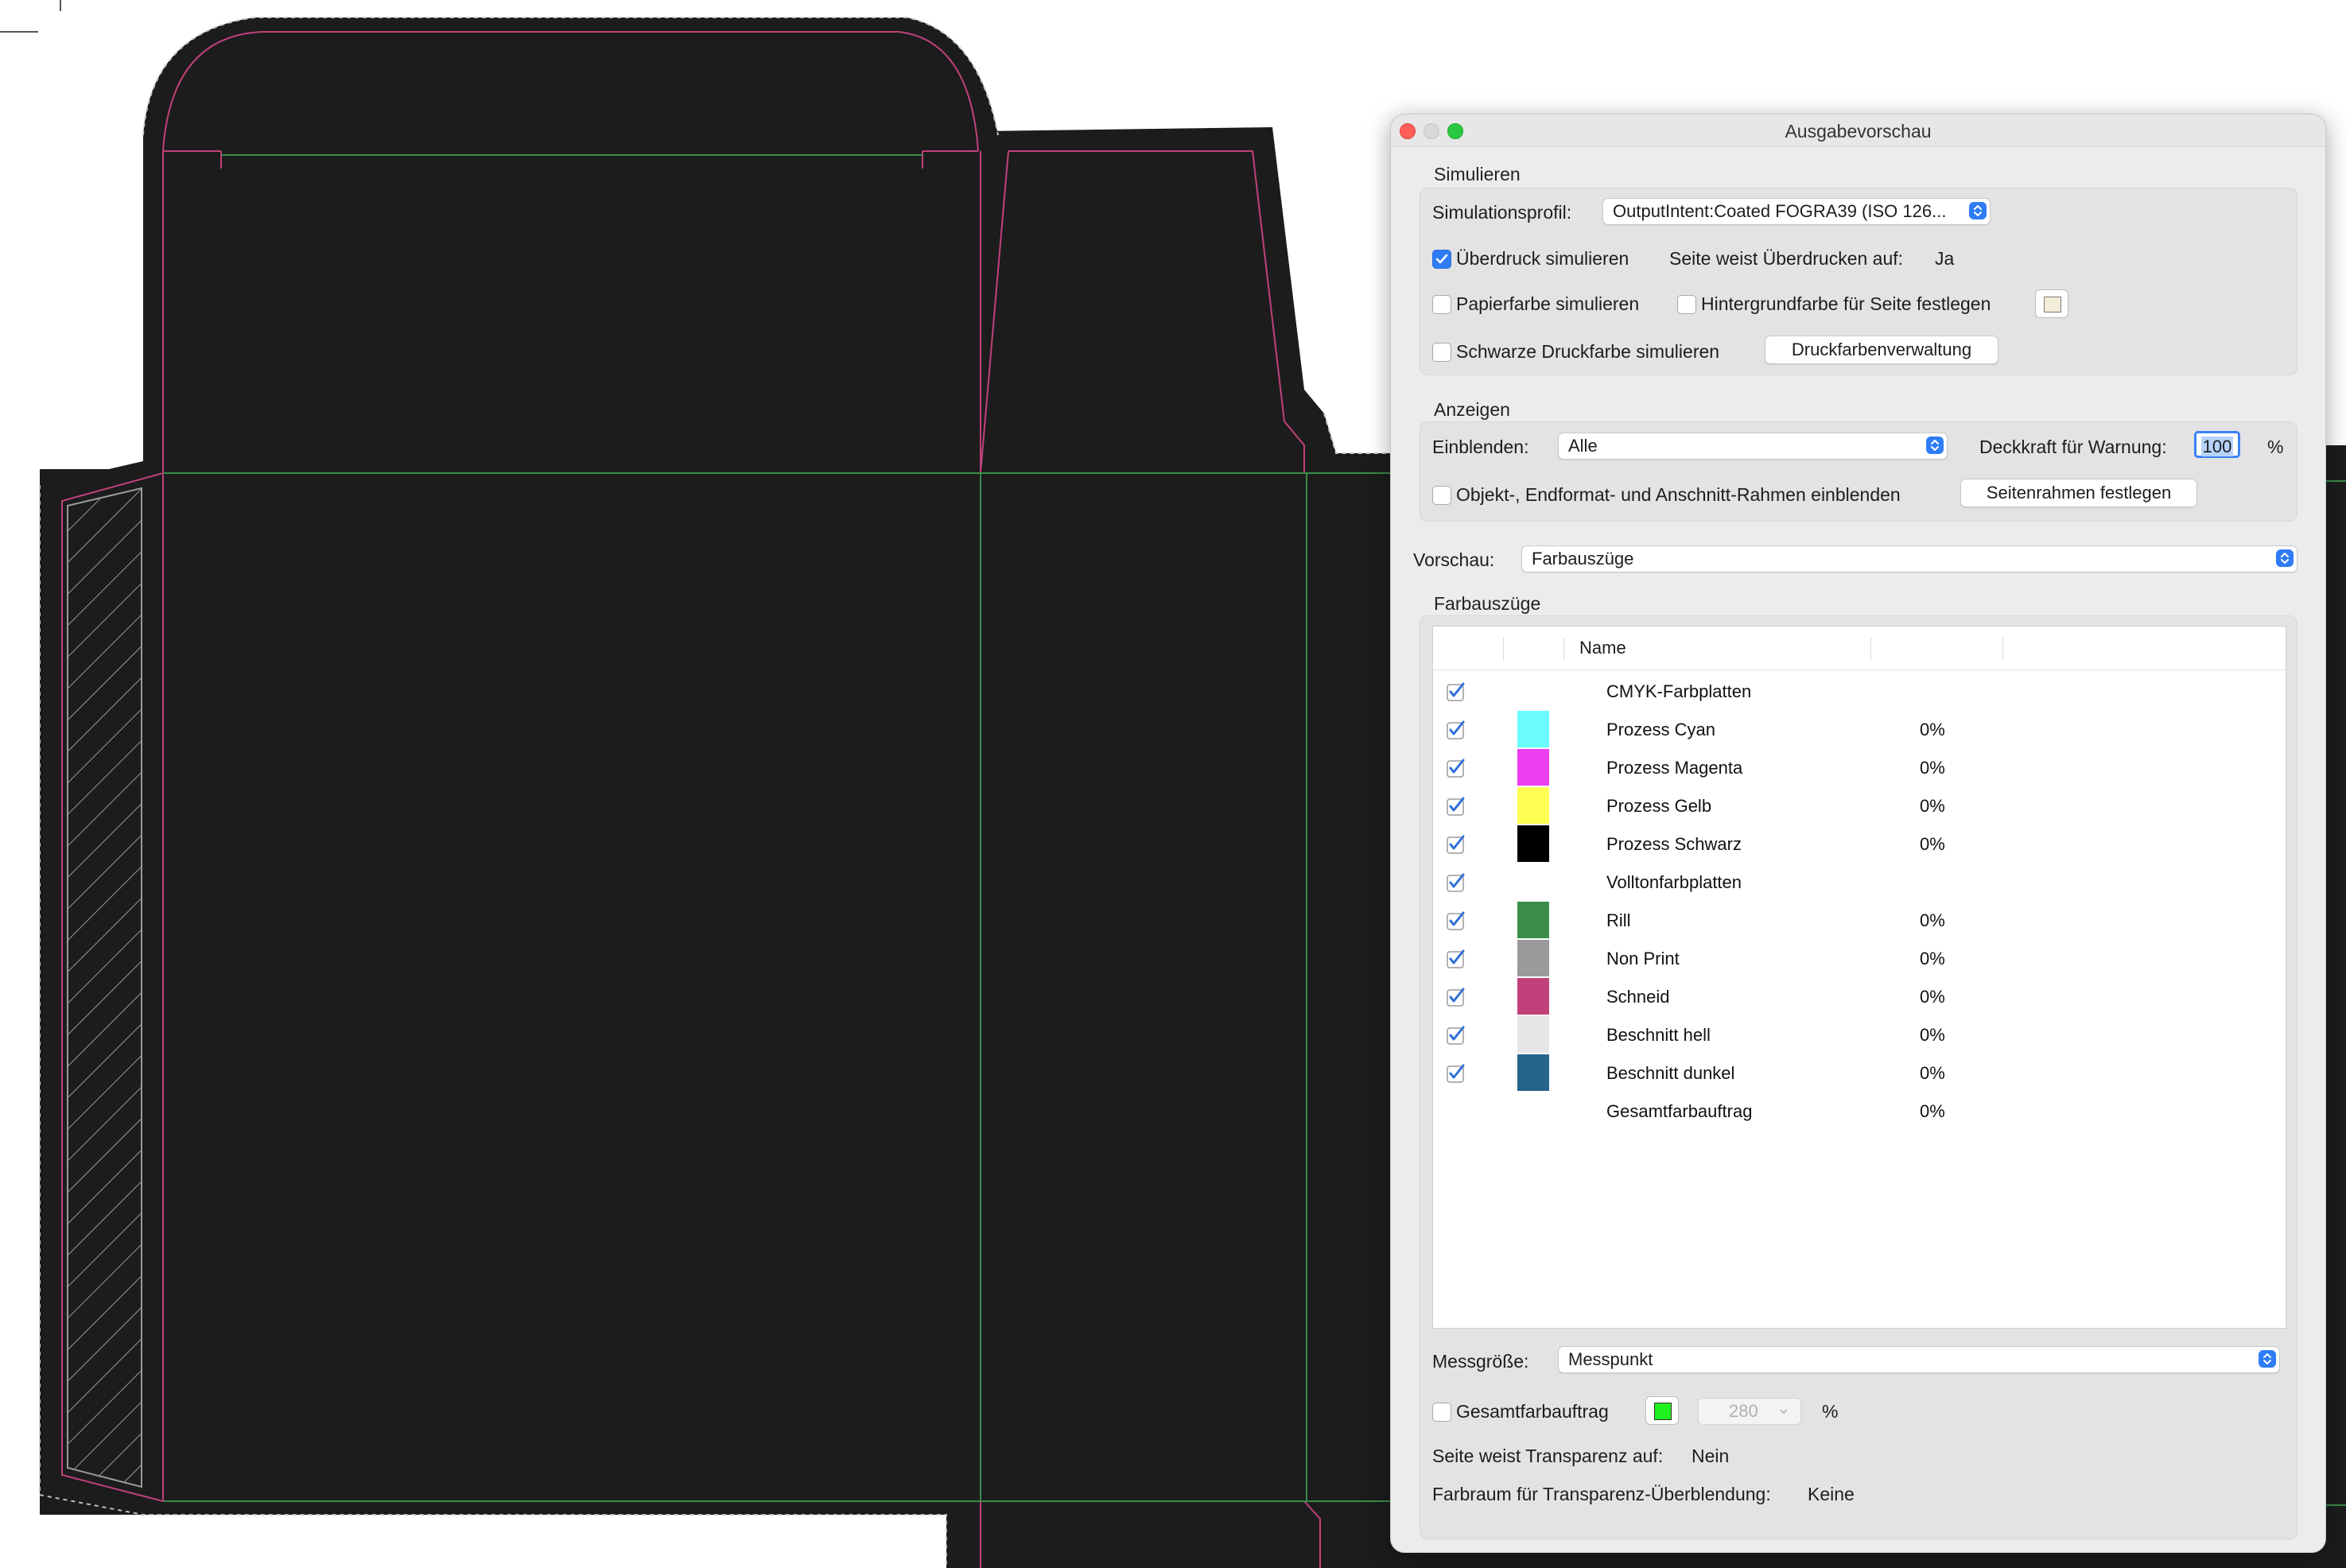 The width and height of the screenshot is (2346, 1568). Describe the element at coordinates (1658, 1035) in the screenshot. I see `separation-name: Beschnitt hell` at that location.